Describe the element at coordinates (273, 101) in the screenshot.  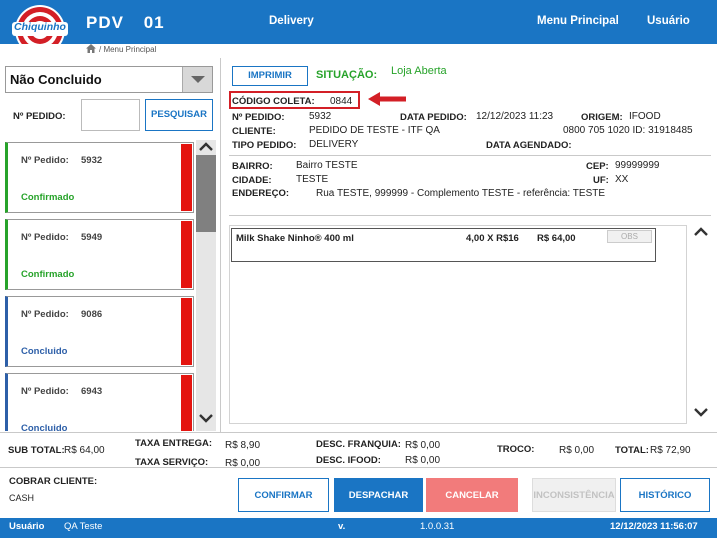
I see `collection-code-label: CÓDIGO COLETA:` at that location.